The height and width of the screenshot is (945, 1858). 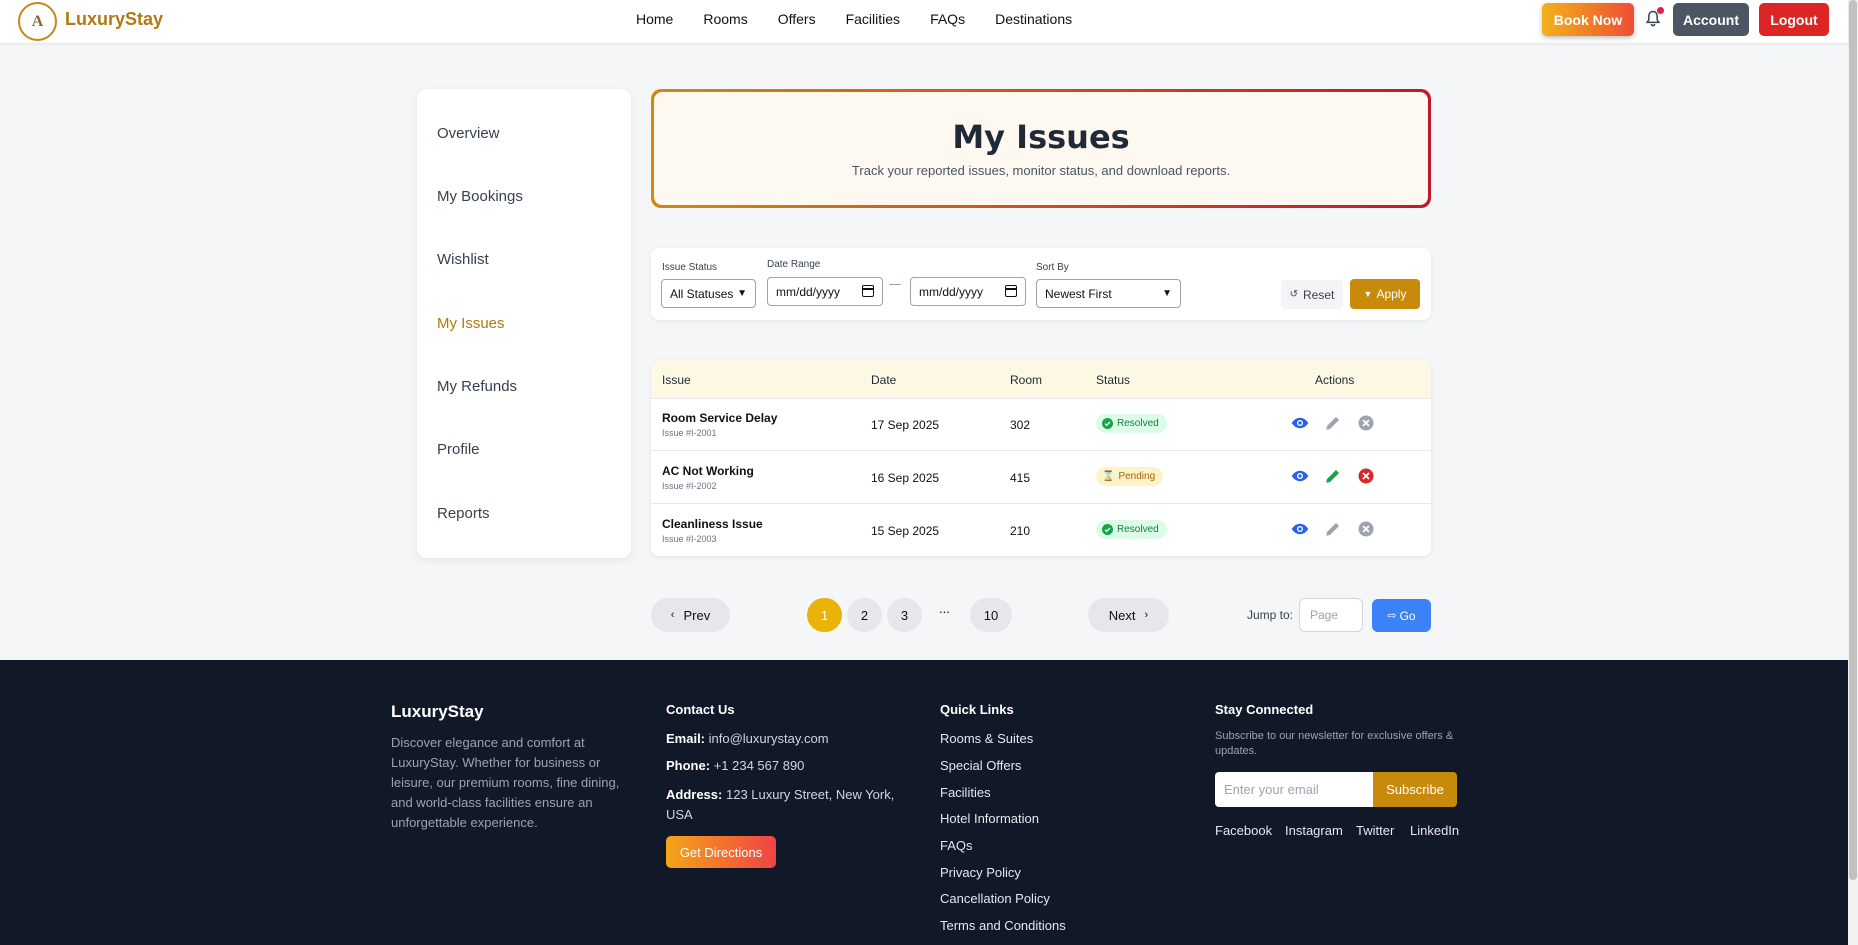 What do you see at coordinates (1020, 425) in the screenshot?
I see `issue-room: 302` at bounding box center [1020, 425].